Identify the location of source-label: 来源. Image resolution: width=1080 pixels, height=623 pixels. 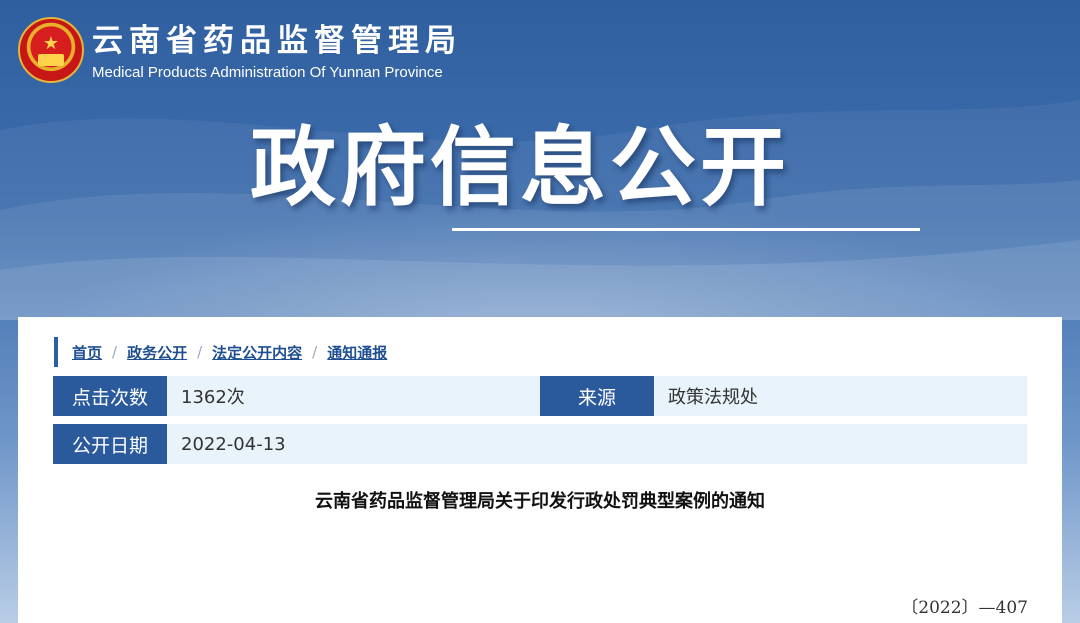
(597, 396).